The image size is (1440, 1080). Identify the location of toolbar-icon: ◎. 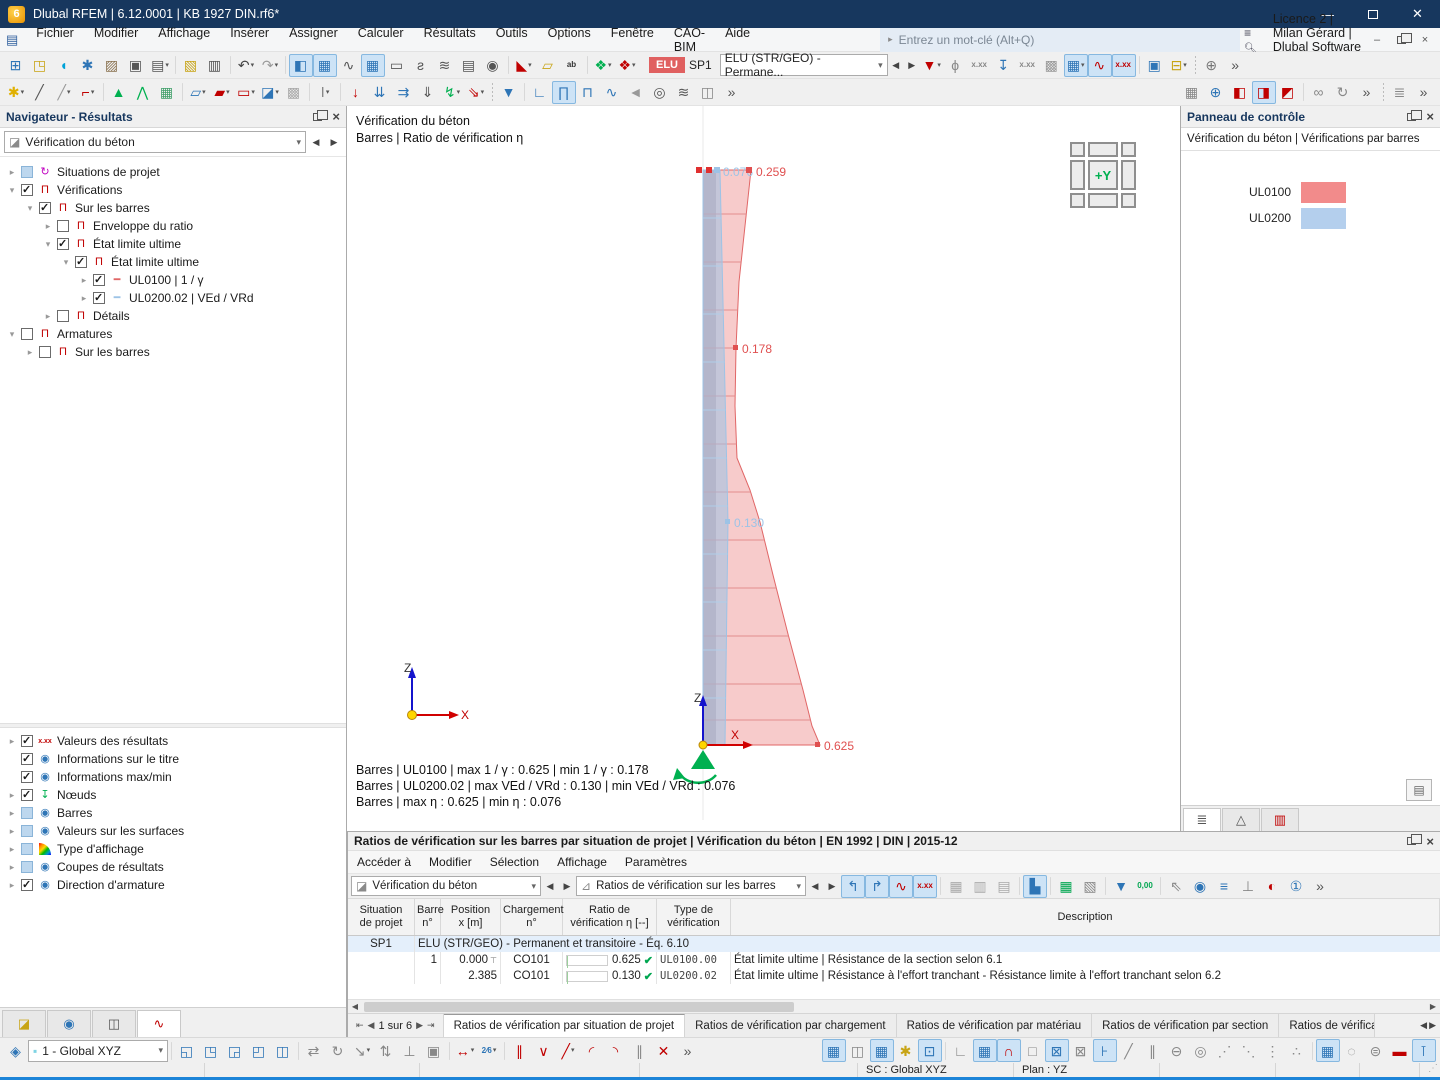
(660, 92).